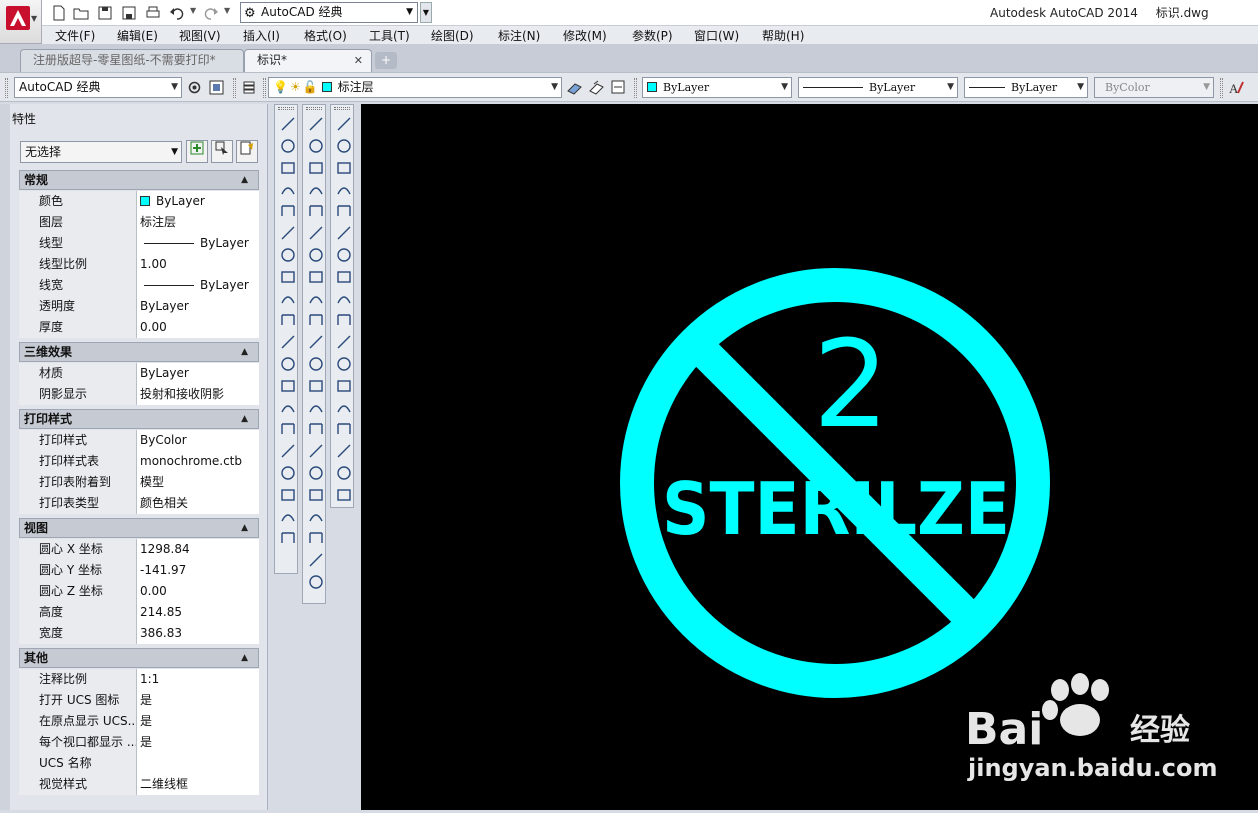  I want to click on copy-icon, so click(344, 146).